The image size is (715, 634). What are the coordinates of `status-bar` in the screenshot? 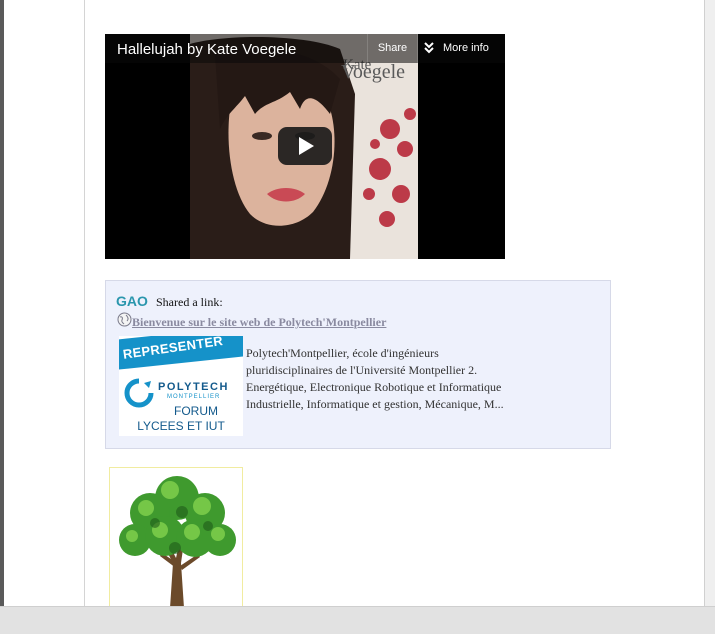 It's located at (357, 620).